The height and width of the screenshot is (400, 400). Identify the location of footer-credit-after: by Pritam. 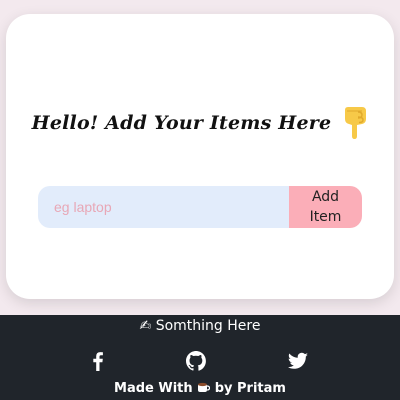
(250, 388).